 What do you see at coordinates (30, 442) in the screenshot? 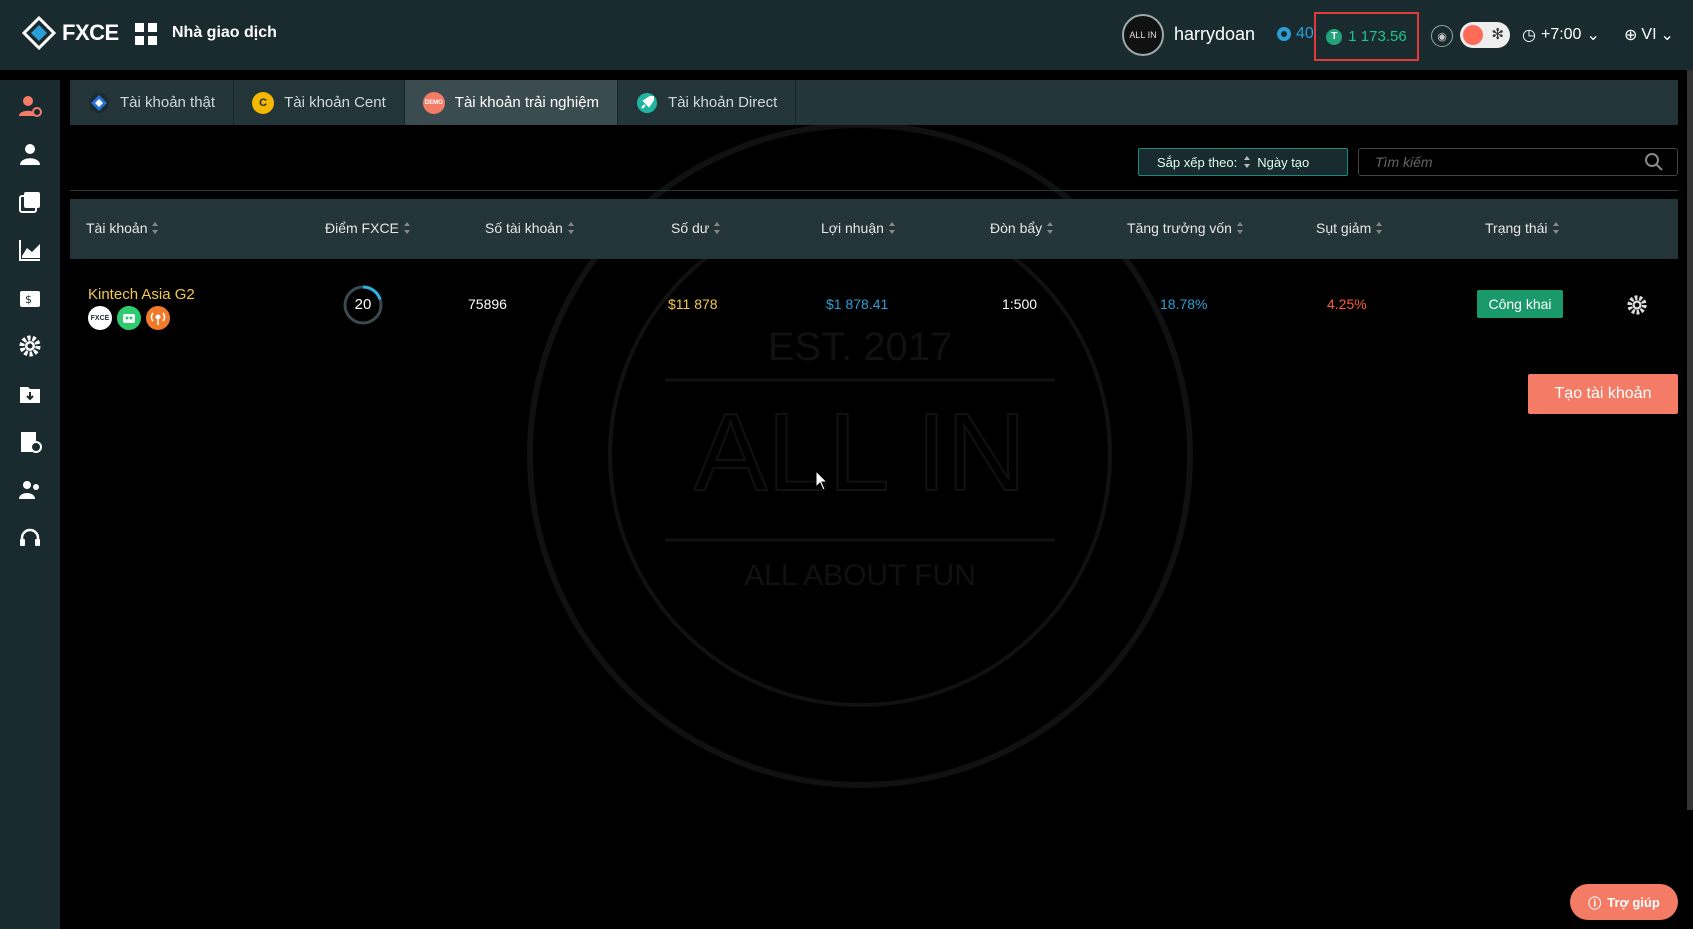
I see `invoice-icon` at bounding box center [30, 442].